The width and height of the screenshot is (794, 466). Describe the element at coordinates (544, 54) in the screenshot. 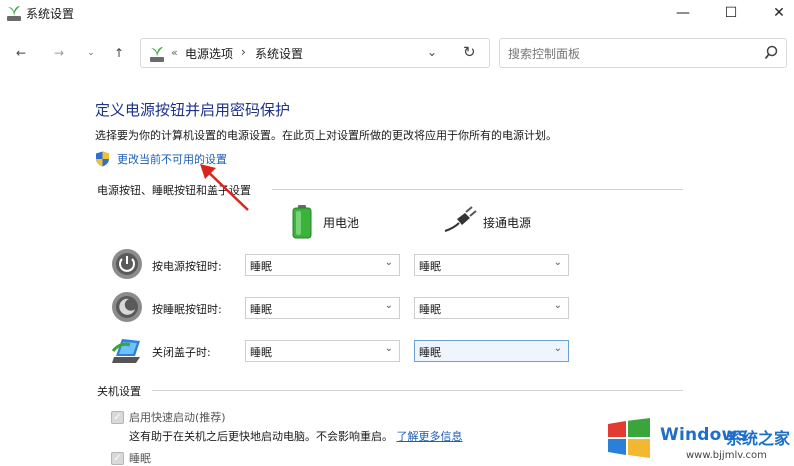

I see `search-placeholder: 搜索控制面板` at that location.